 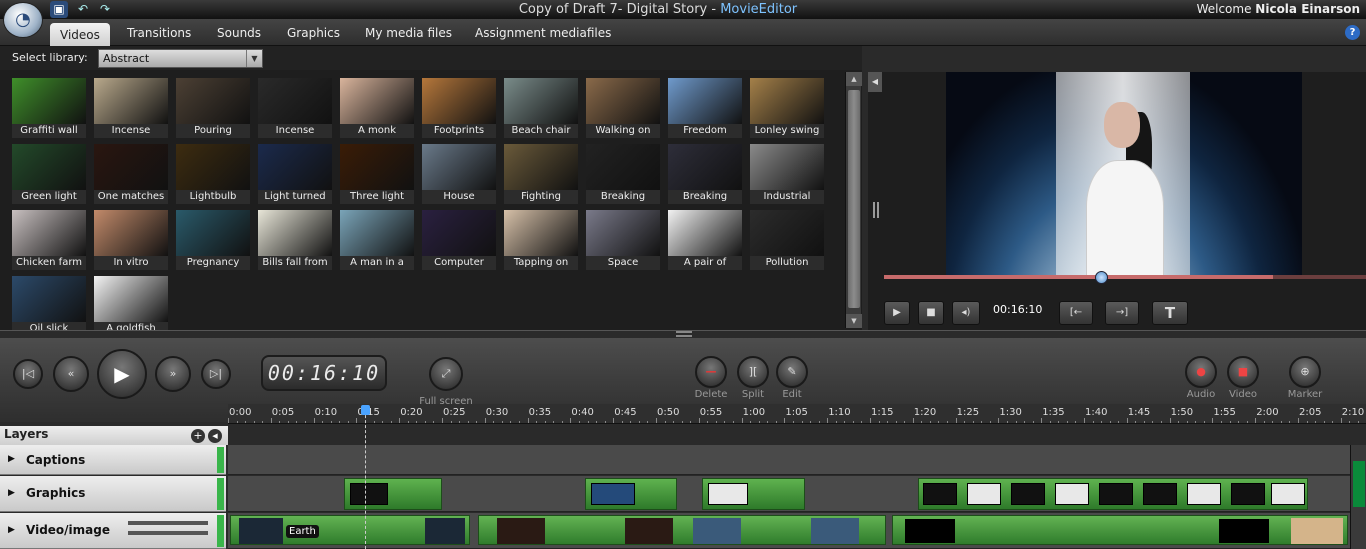 What do you see at coordinates (113, 531) in the screenshot?
I see `layer-video-image: ▶ Video/image` at bounding box center [113, 531].